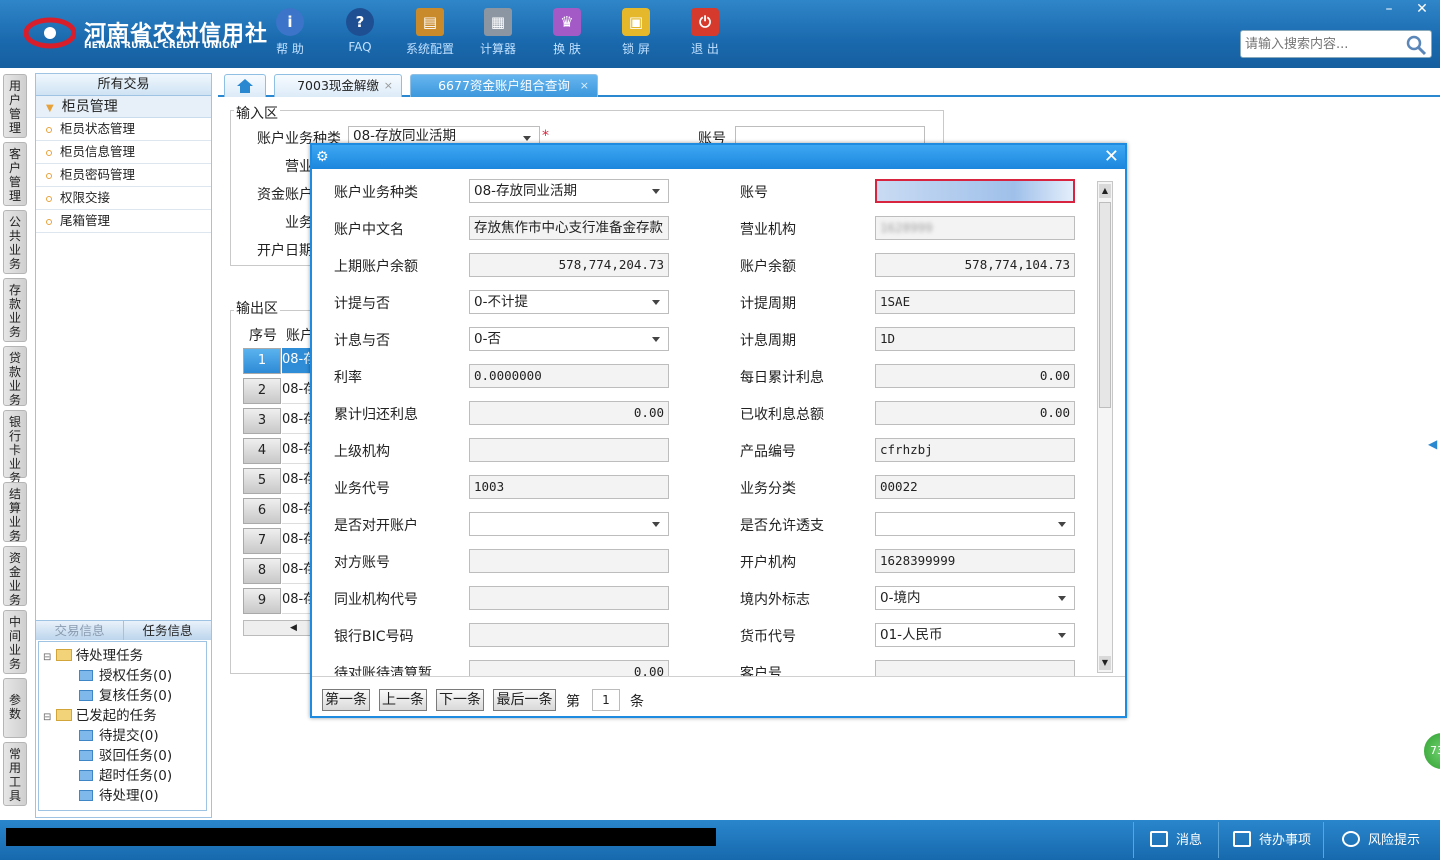 This screenshot has width=1440, height=860. Describe the element at coordinates (1431, 751) in the screenshot. I see `notification-badge: 73` at that location.